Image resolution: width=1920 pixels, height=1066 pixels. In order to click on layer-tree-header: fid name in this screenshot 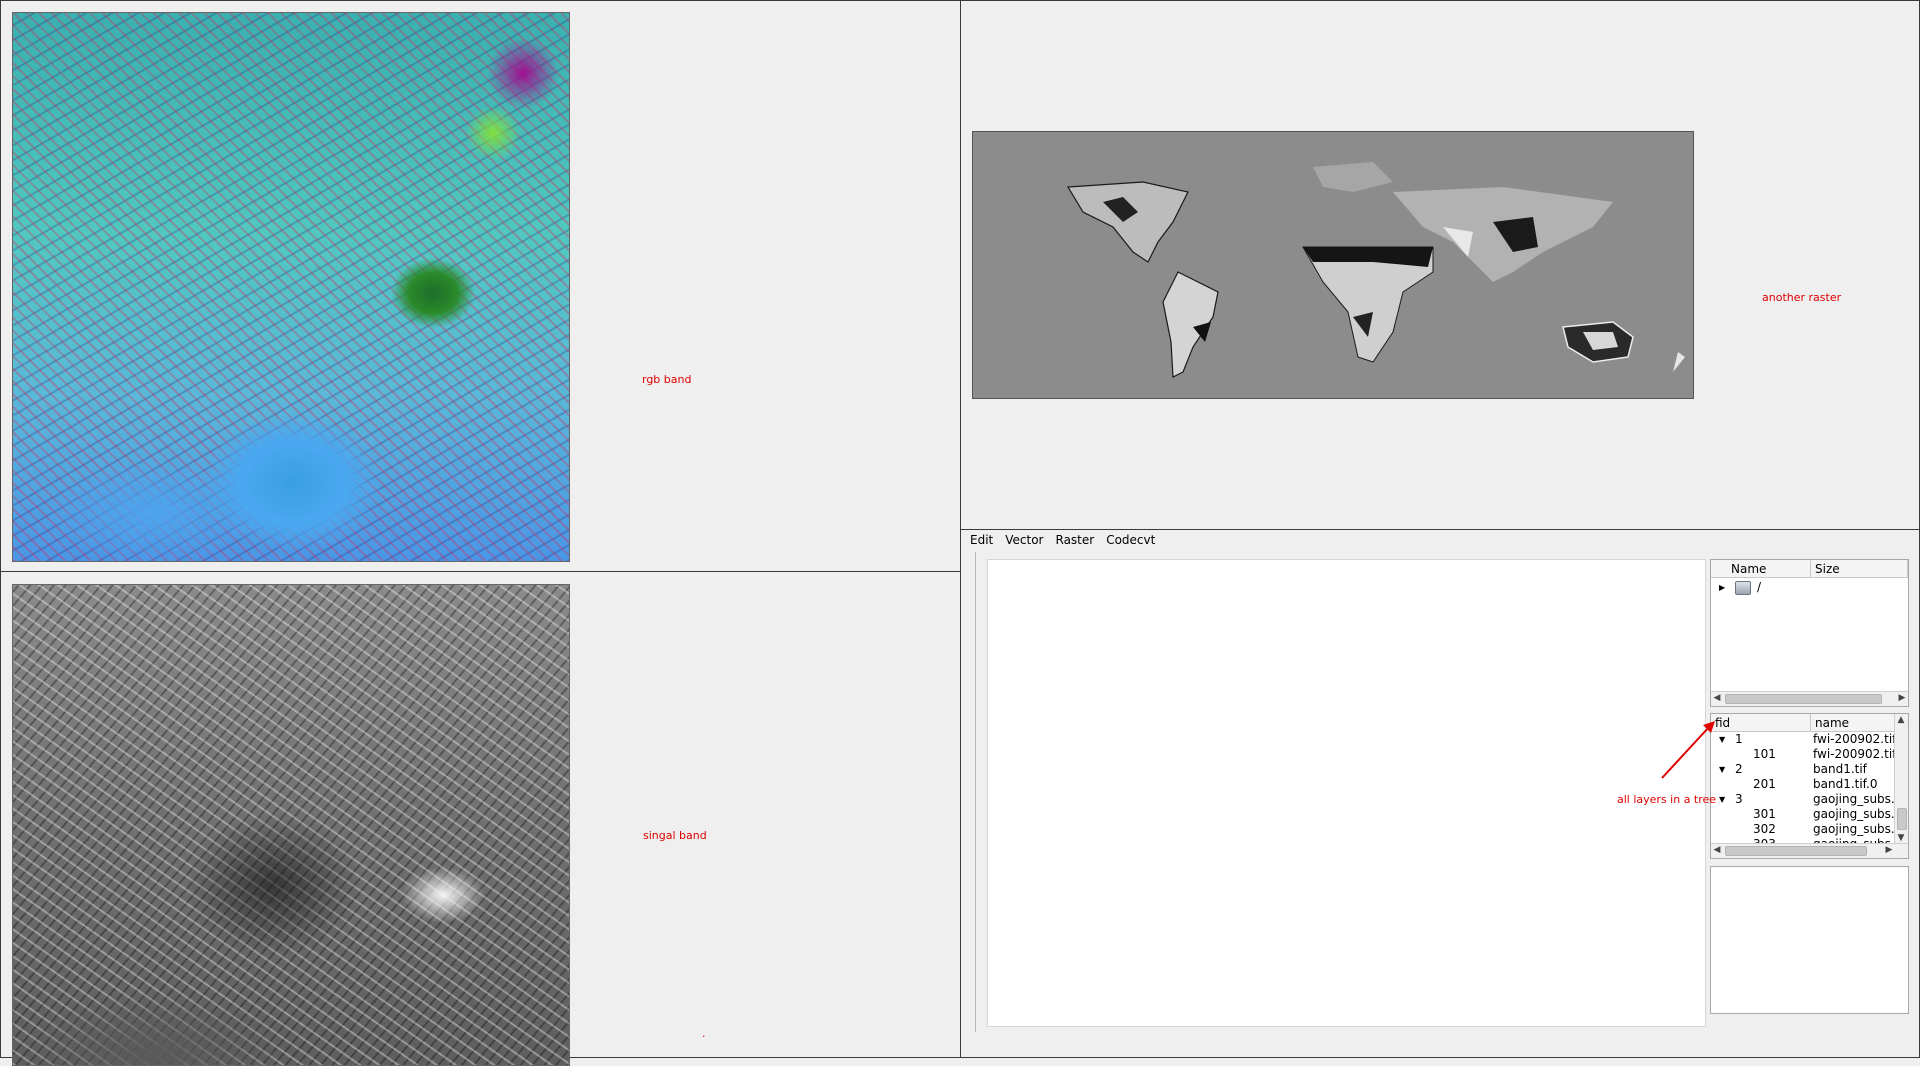, I will do `click(1803, 723)`.